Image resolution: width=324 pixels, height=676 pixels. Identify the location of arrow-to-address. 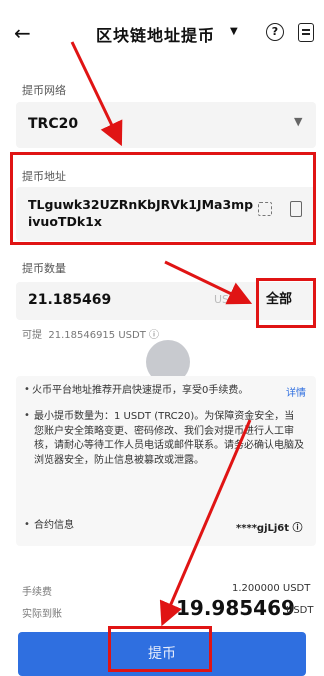
(96, 94).